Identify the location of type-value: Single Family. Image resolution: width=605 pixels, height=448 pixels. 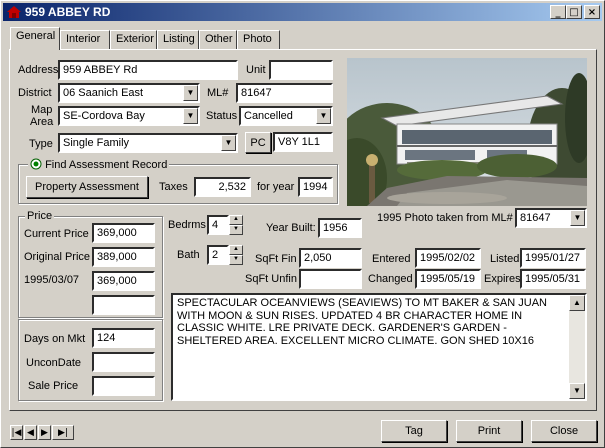
(96, 143).